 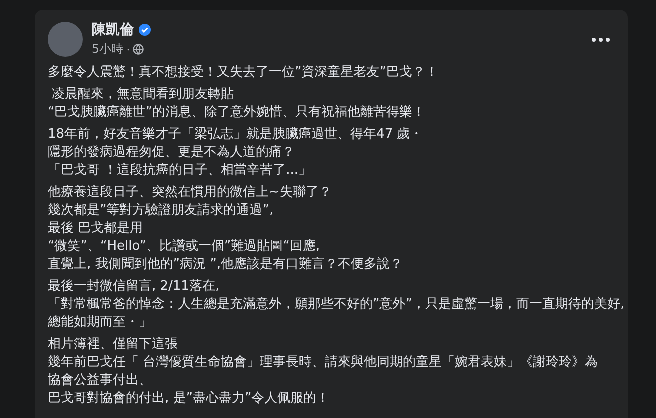 I want to click on post-text-line: “微笑”、“Hello”、比讚或一個”難過貼圖“回應,, so click(x=185, y=247).